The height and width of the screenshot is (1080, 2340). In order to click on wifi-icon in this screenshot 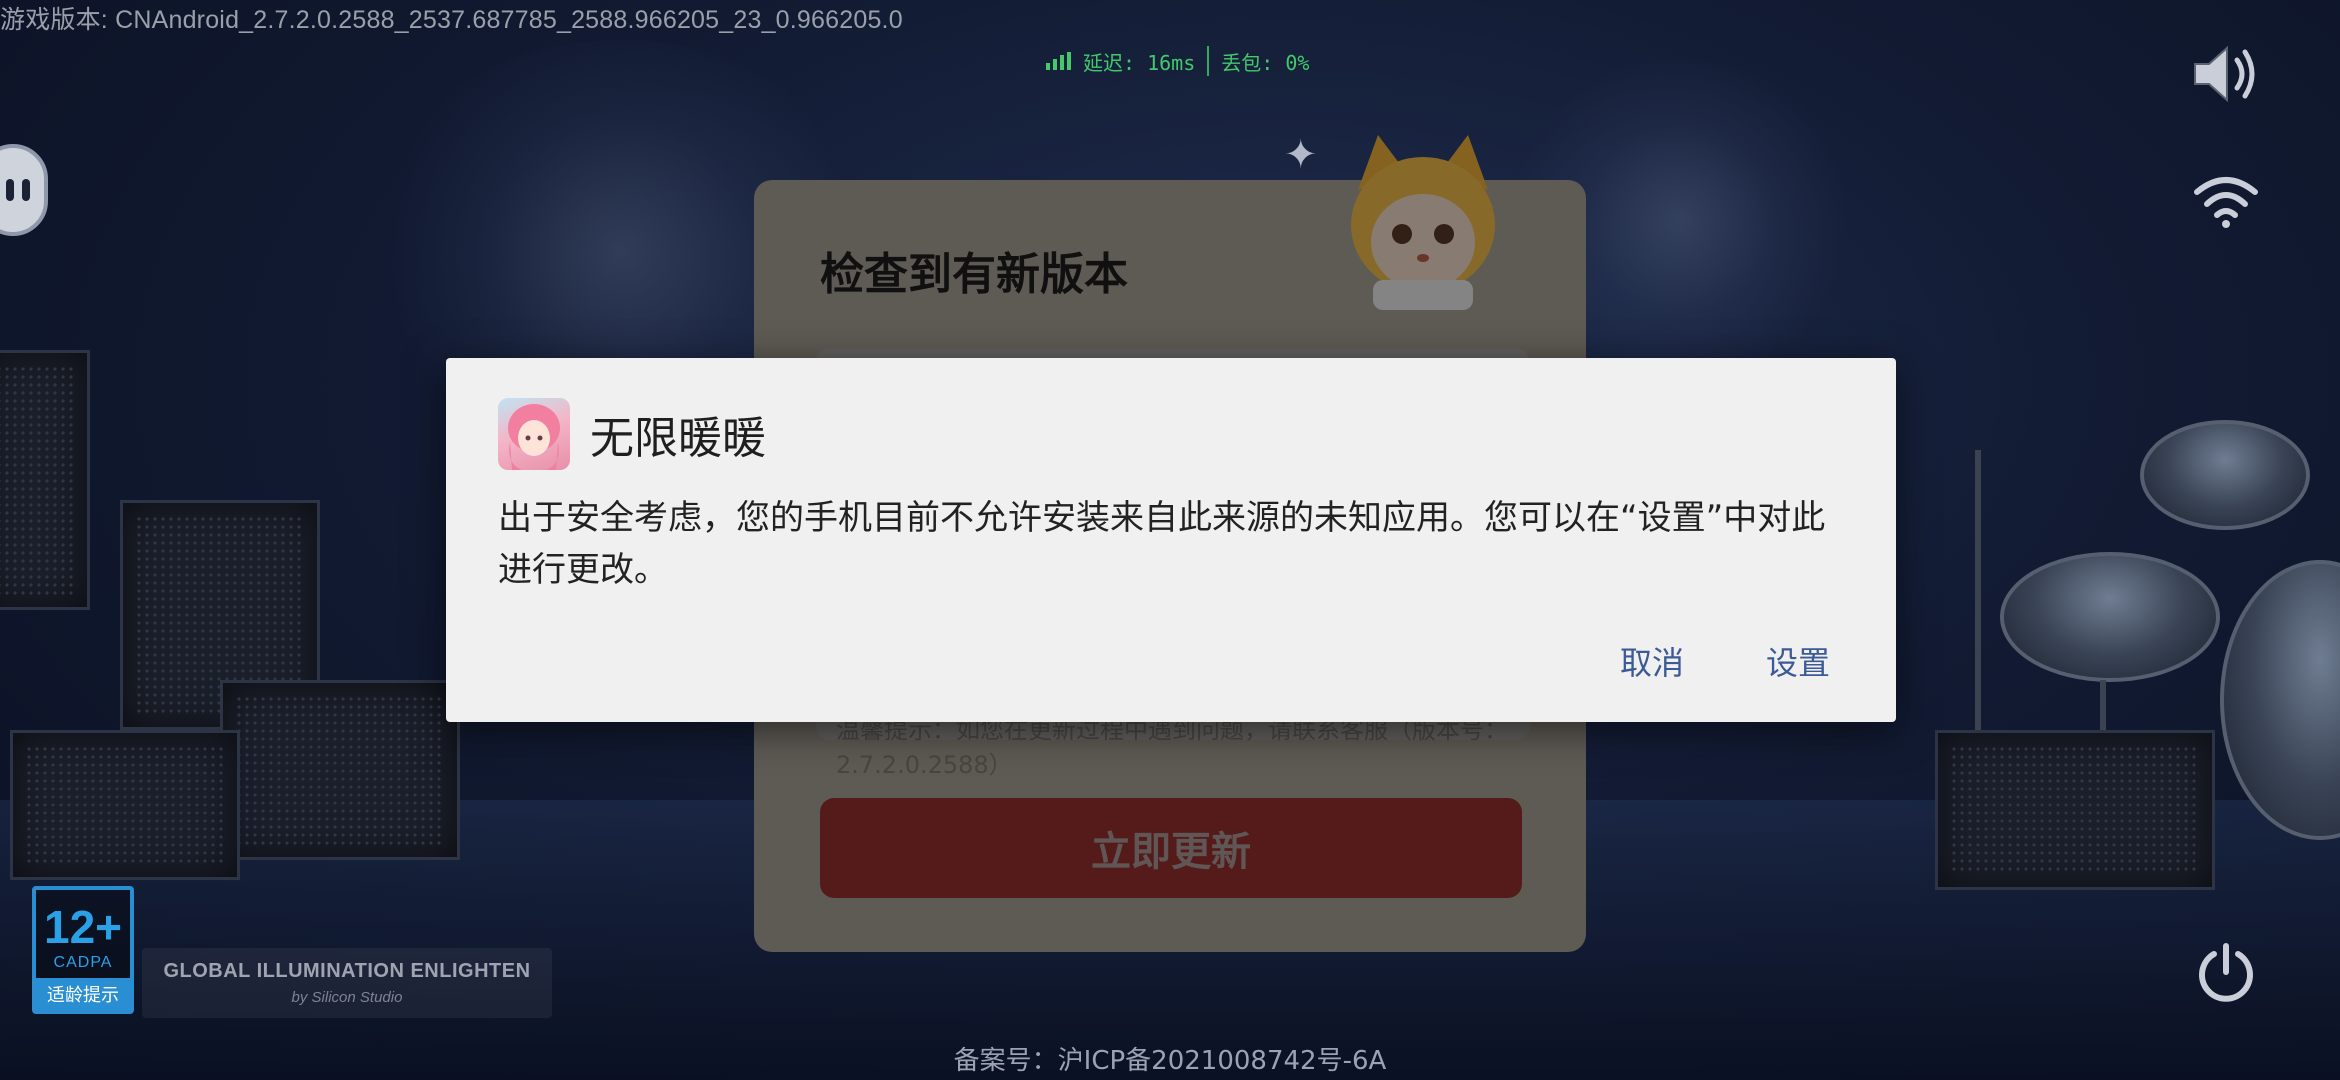, I will do `click(2226, 200)`.